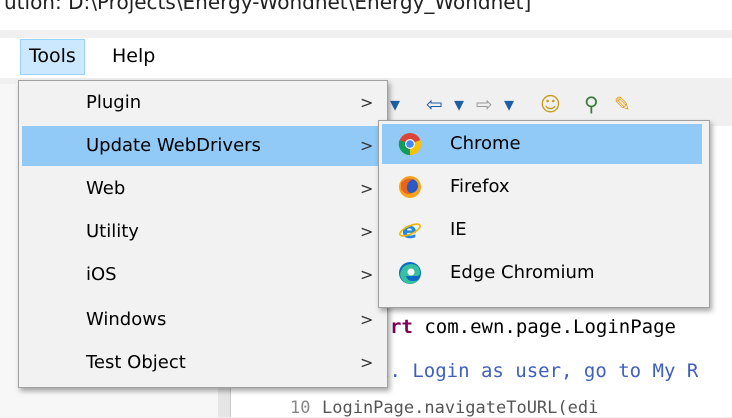  I want to click on firefox-icon, so click(410, 187).